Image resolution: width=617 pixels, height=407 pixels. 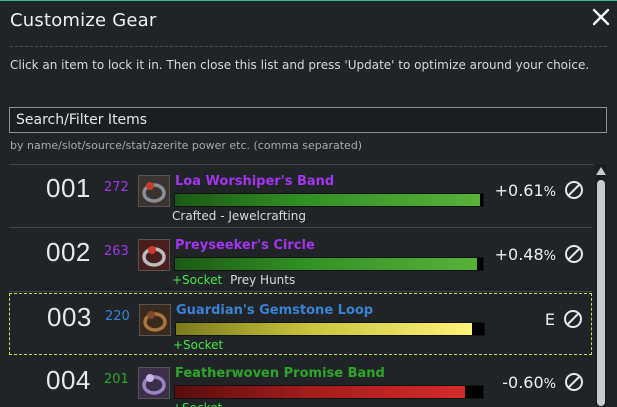 I want to click on item-details: Crafted - Jewelcrafting, so click(x=239, y=216).